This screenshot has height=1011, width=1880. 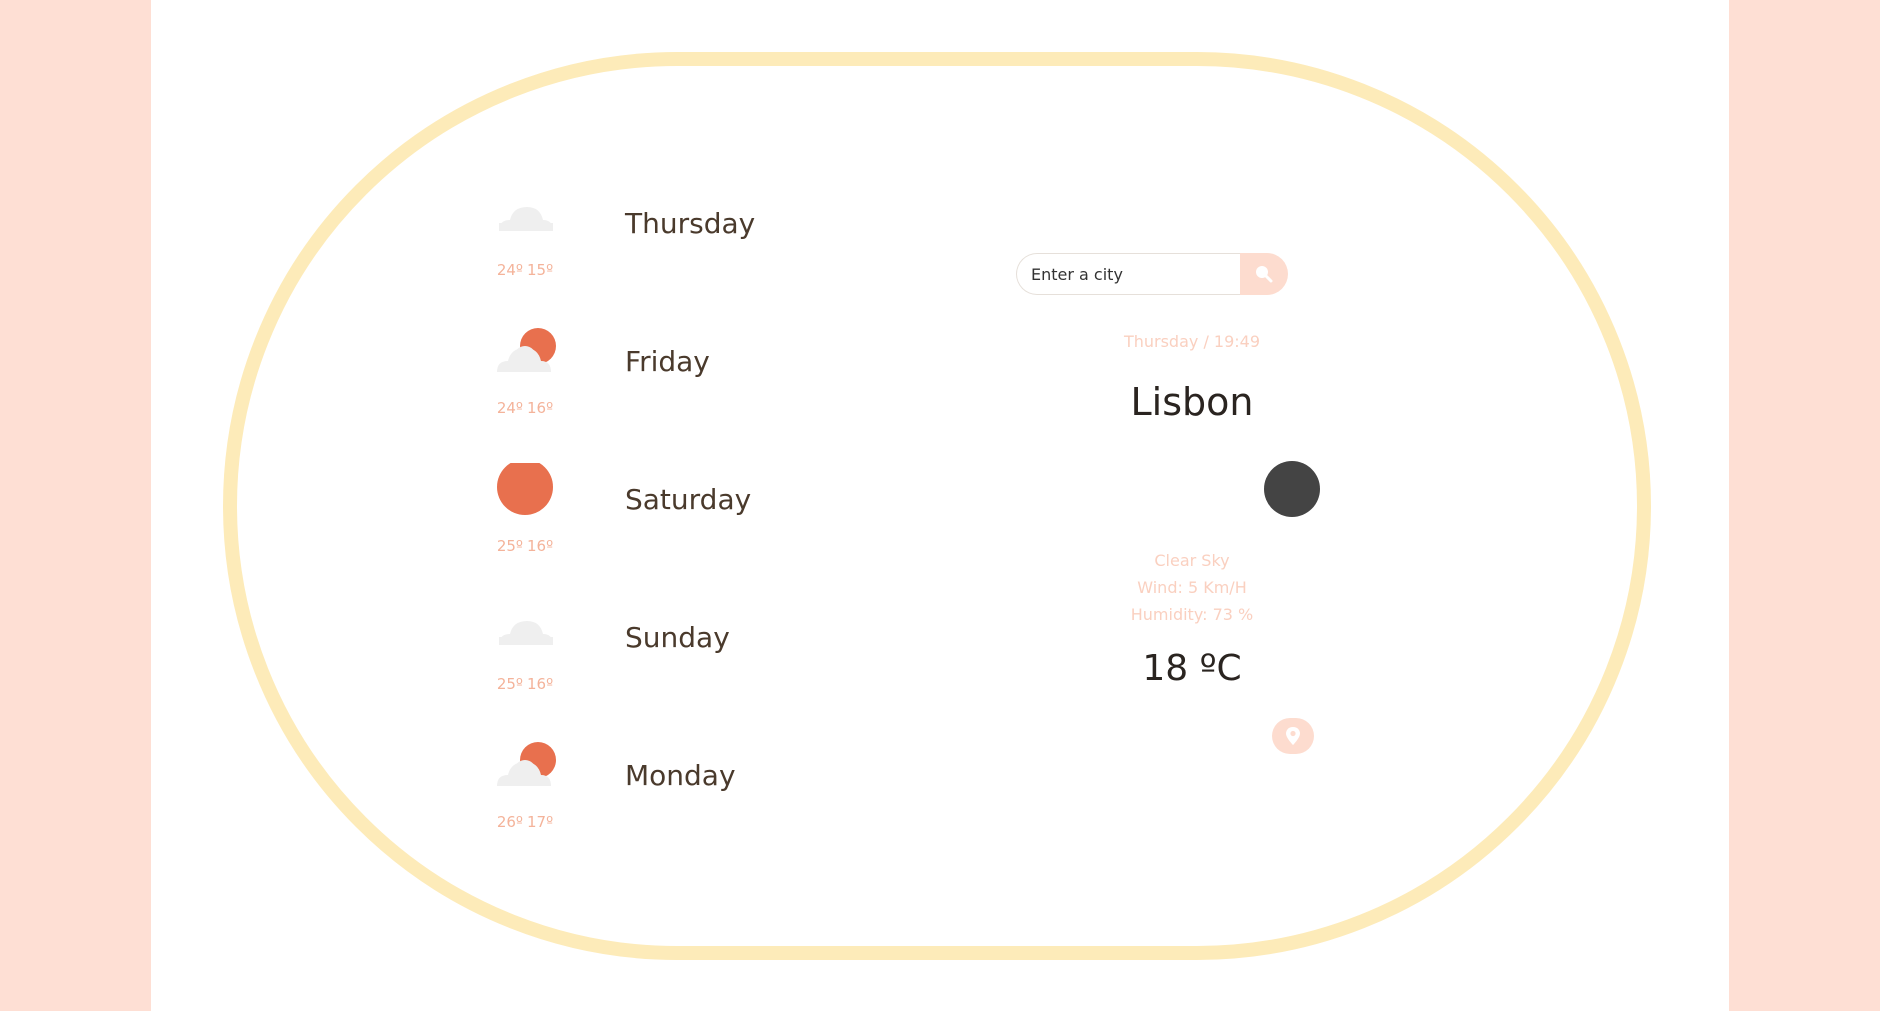 I want to click on location-pin-icon, so click(x=1293, y=736).